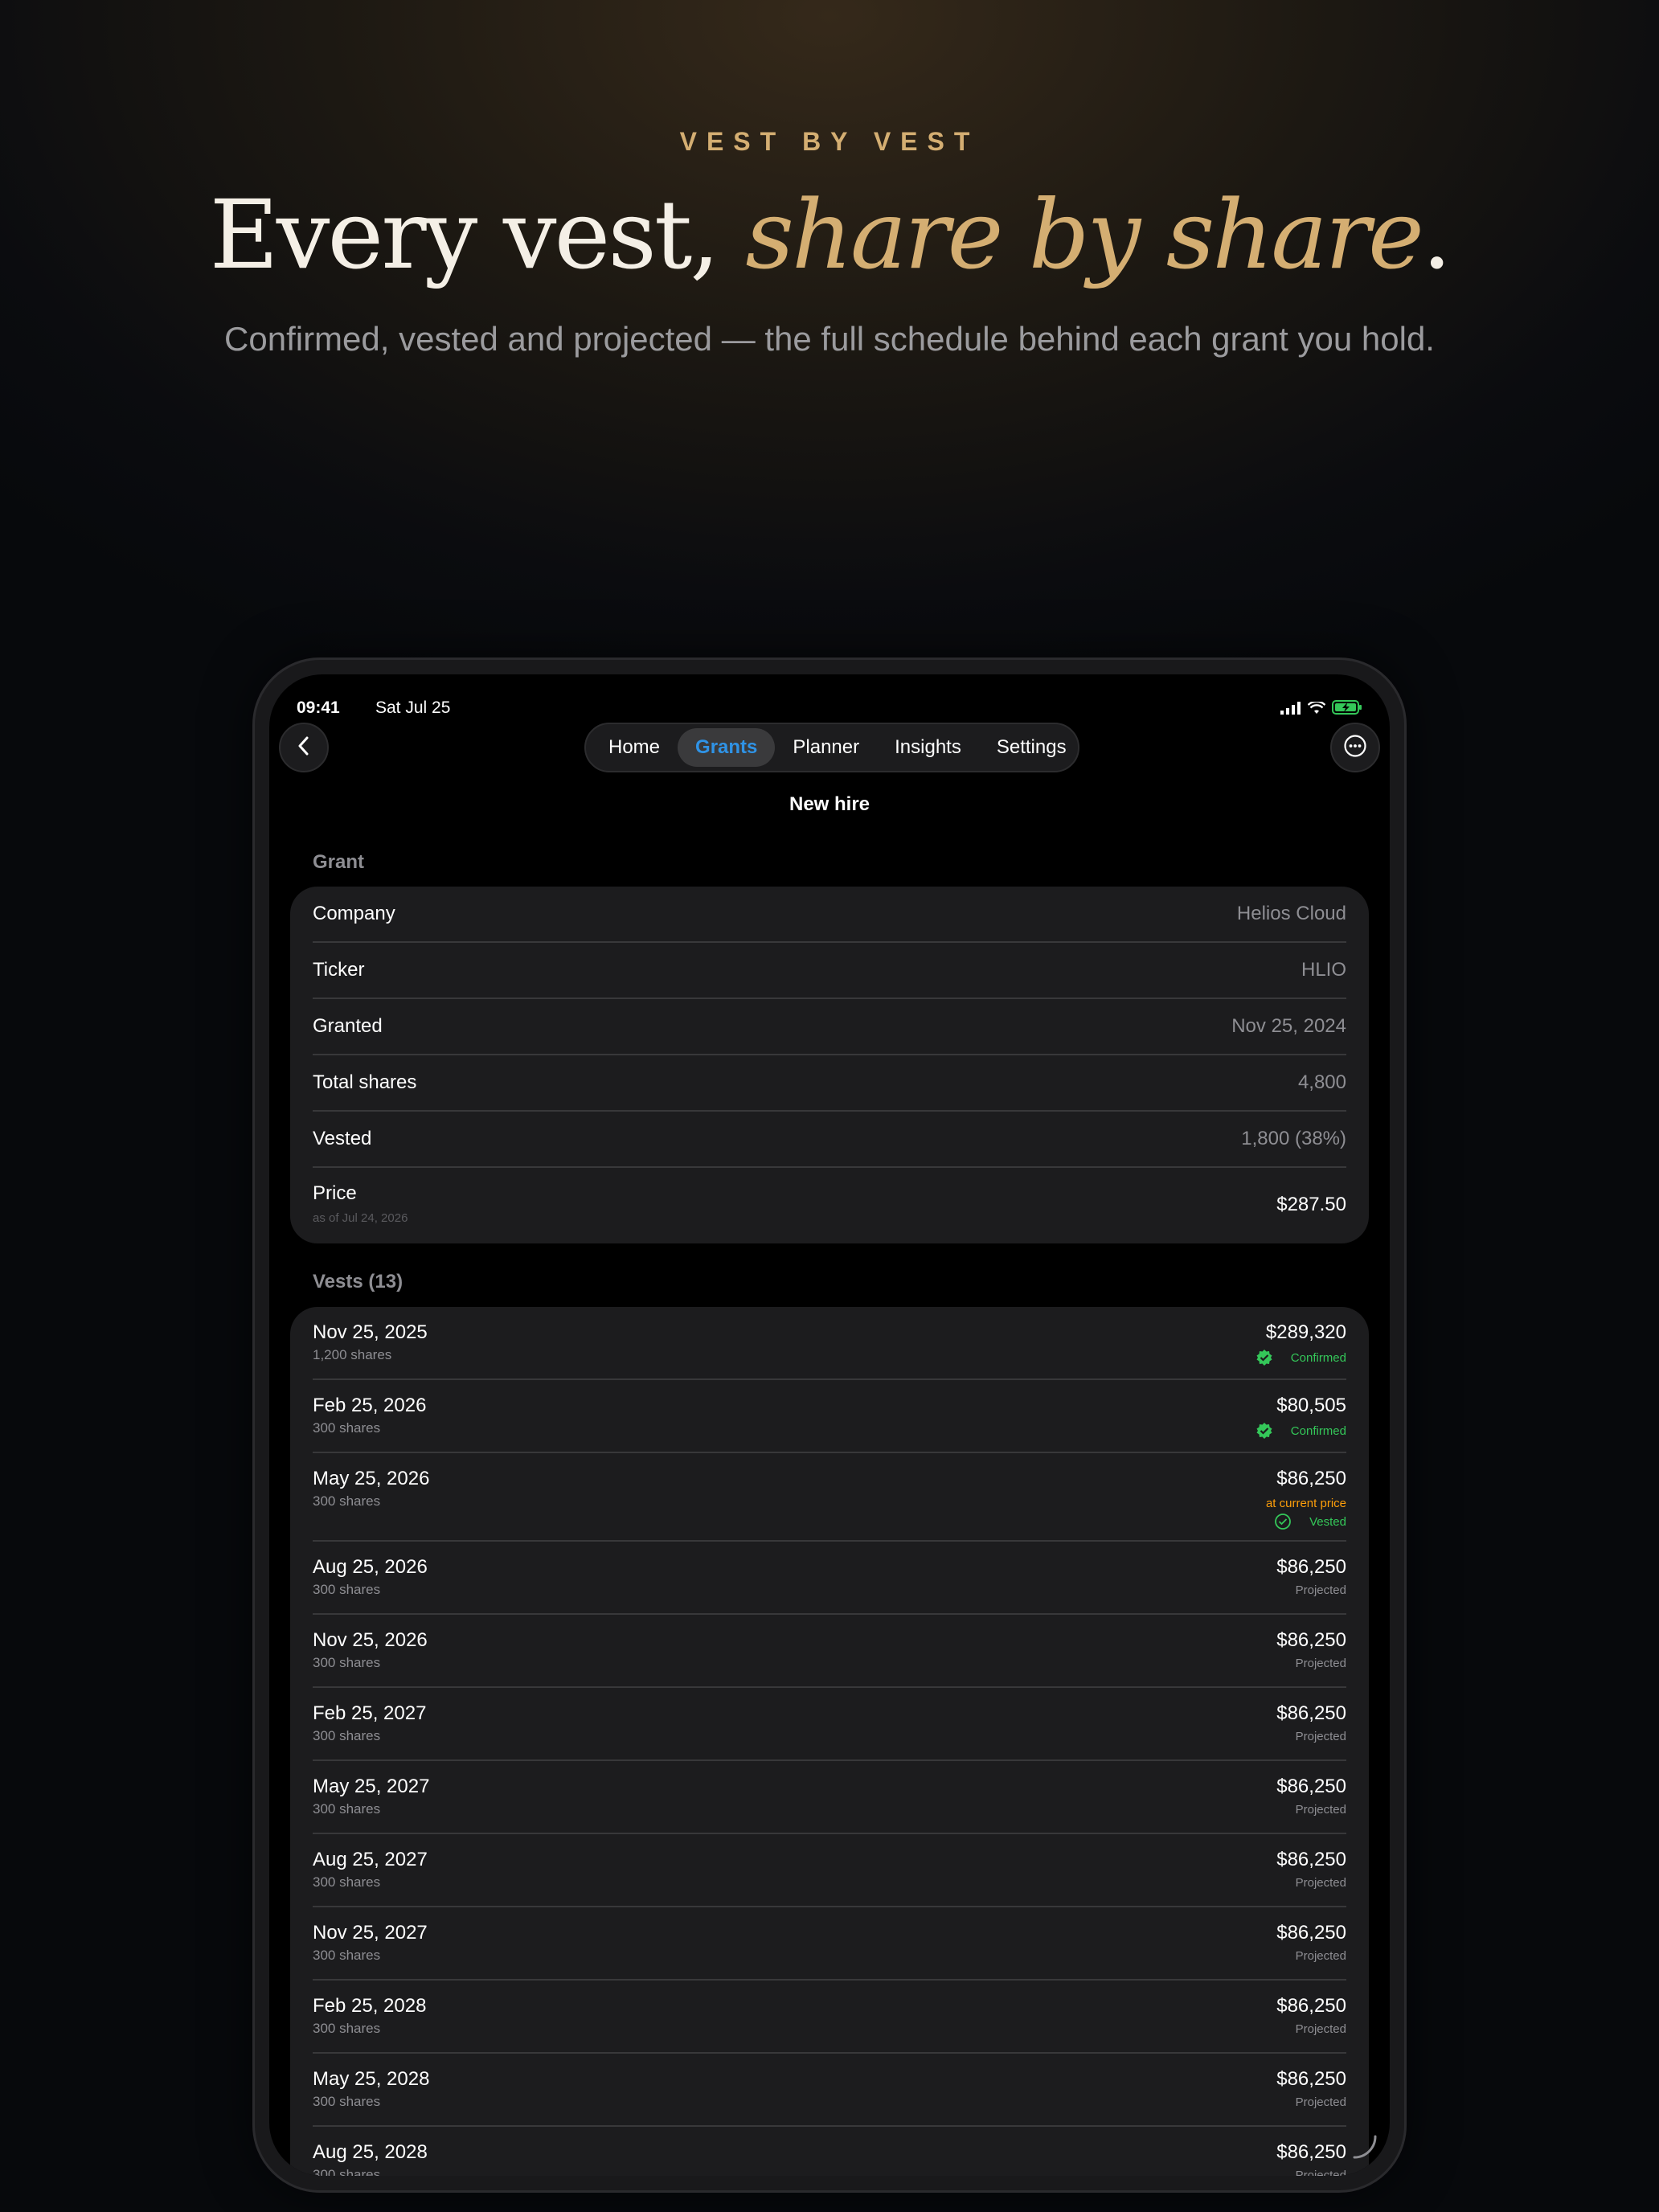 This screenshot has height=2212, width=1659. Describe the element at coordinates (829, 2151) in the screenshot. I see `vest-row: Aug 25, 2028 300 shares $86,250 Projected` at that location.